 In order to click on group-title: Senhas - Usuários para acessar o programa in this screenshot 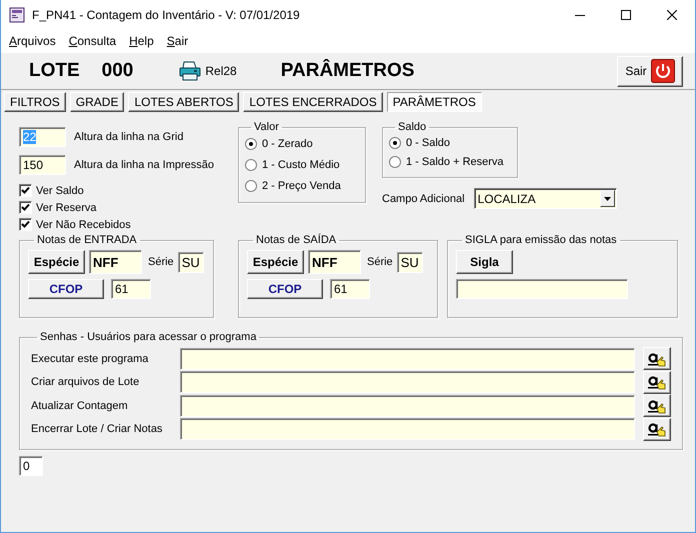, I will do `click(148, 337)`.